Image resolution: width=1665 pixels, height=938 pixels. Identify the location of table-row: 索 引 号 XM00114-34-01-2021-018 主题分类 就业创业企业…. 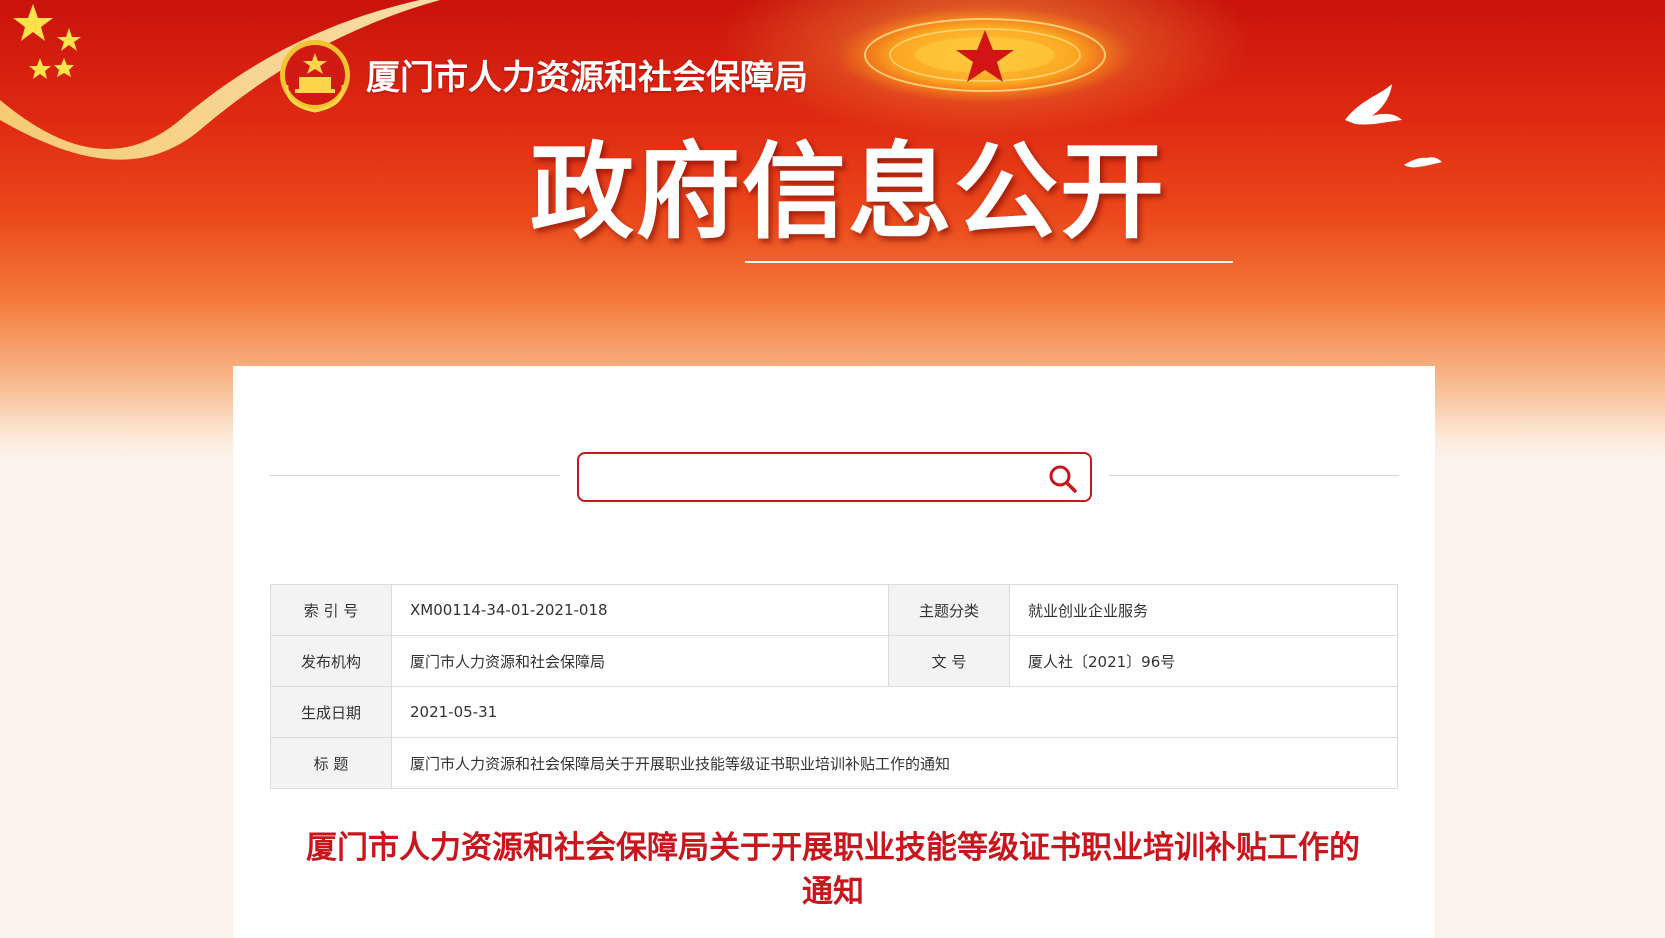
(834, 610).